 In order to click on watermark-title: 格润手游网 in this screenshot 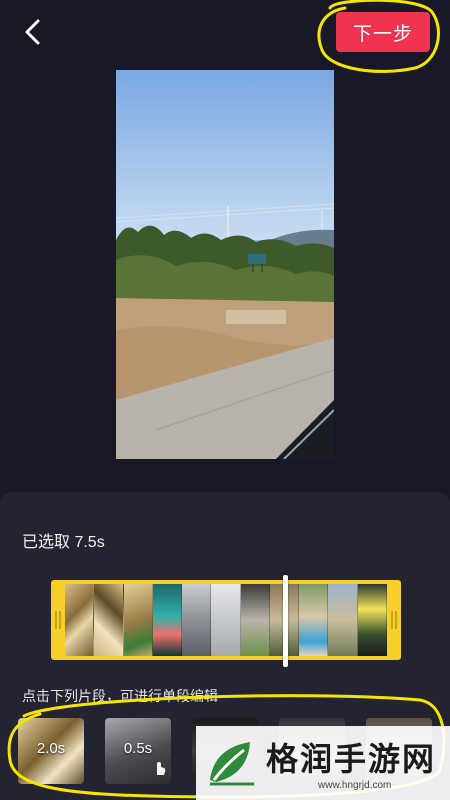, I will do `click(351, 759)`.